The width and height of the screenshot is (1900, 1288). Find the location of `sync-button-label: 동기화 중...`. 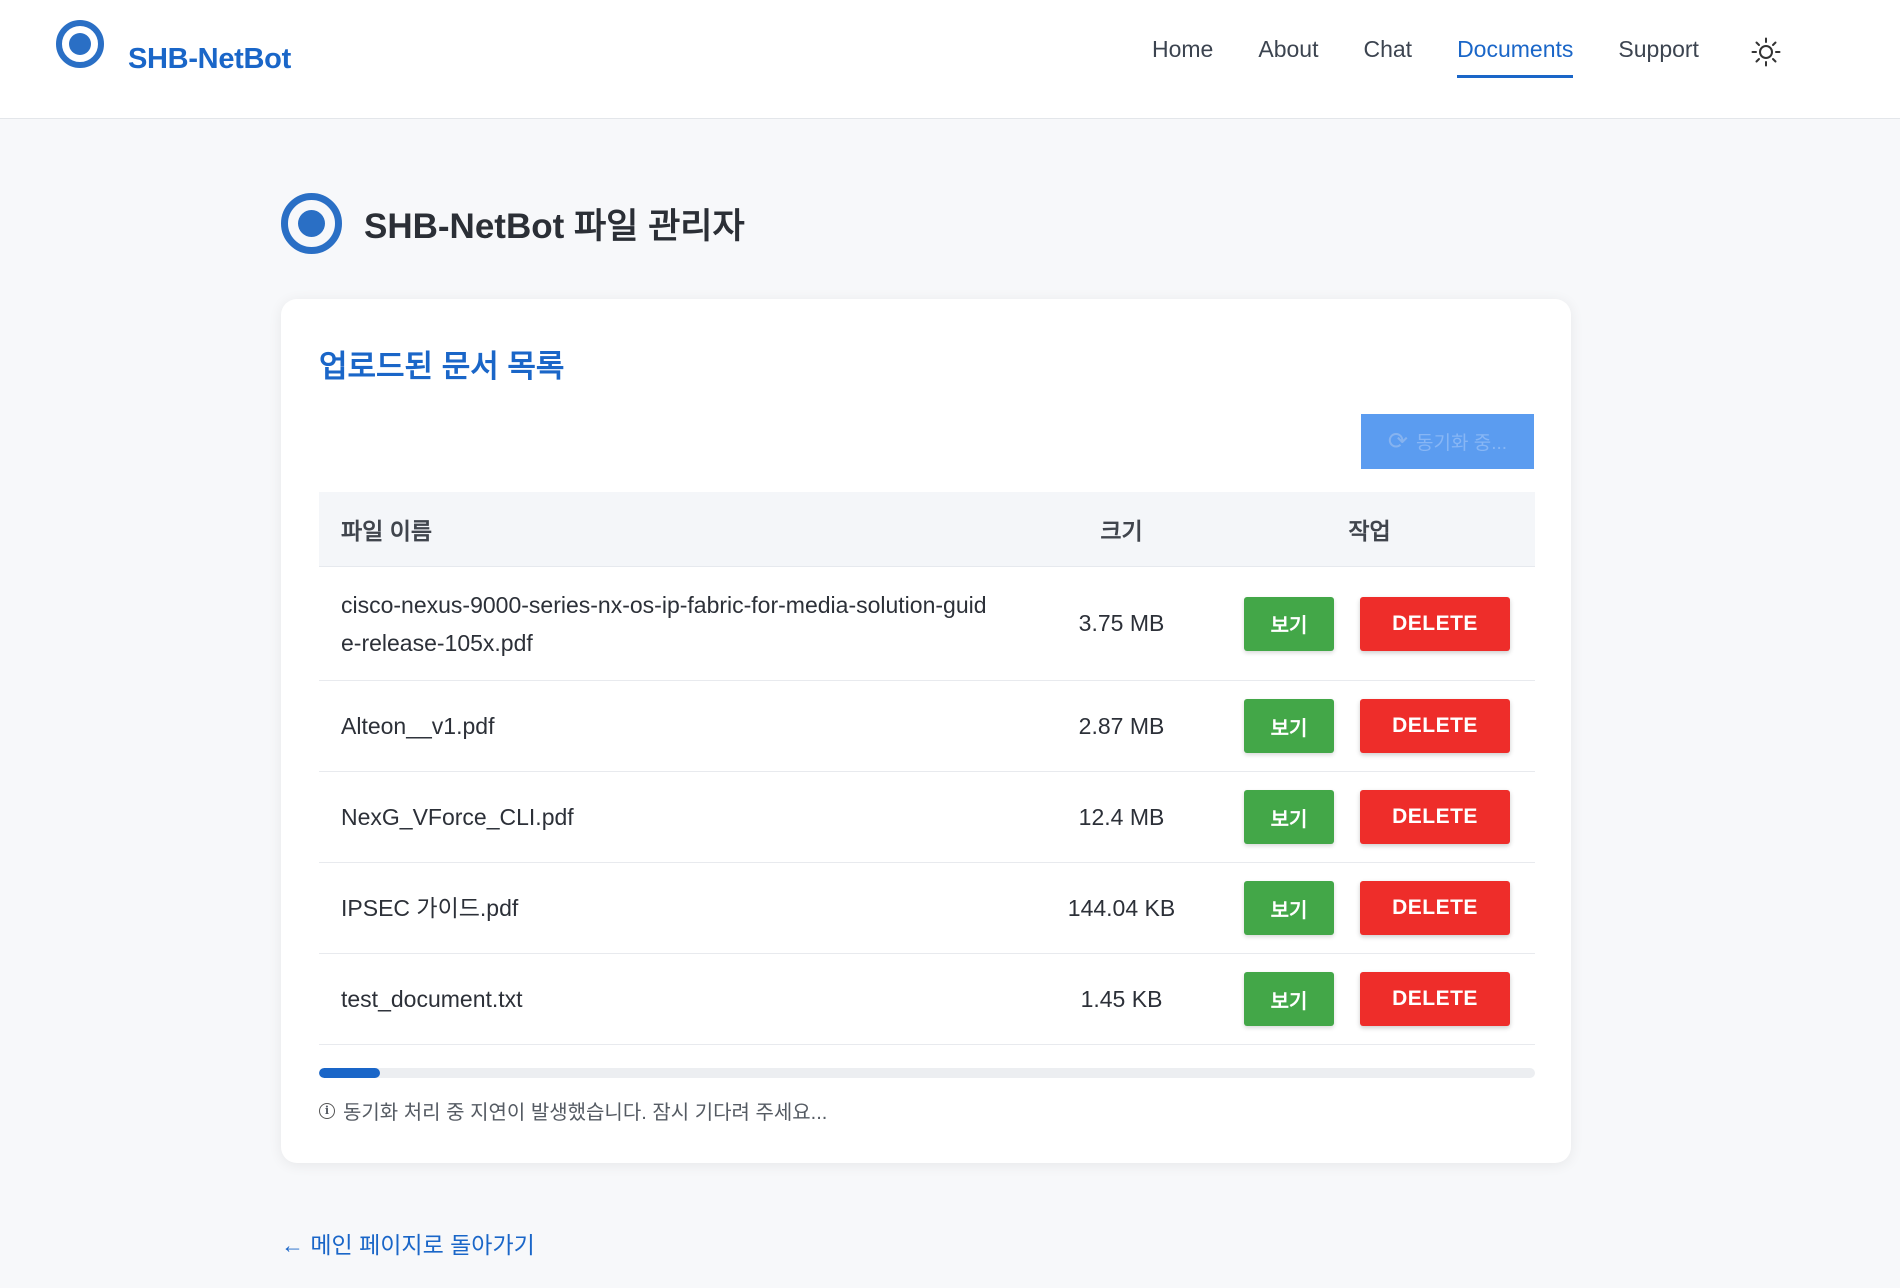

sync-button-label: 동기화 중... is located at coordinates (1462, 443).